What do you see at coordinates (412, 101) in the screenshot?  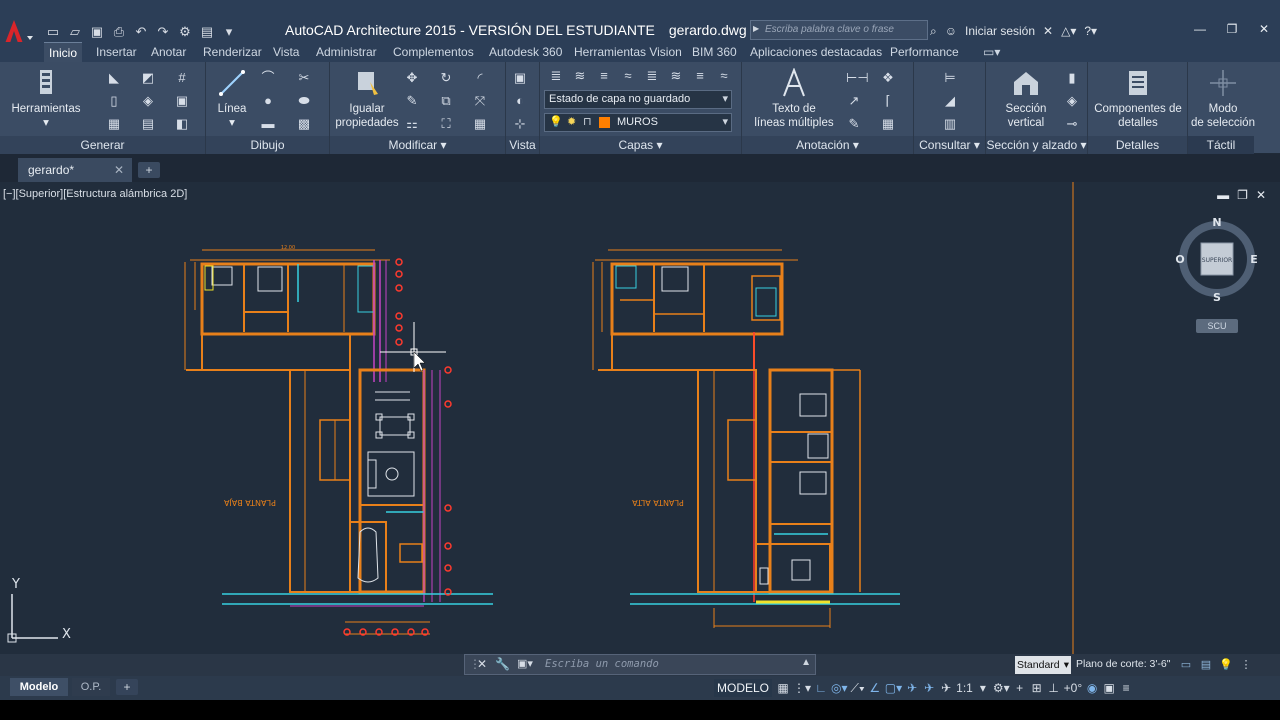 I see `pencil-icon: ✎` at bounding box center [412, 101].